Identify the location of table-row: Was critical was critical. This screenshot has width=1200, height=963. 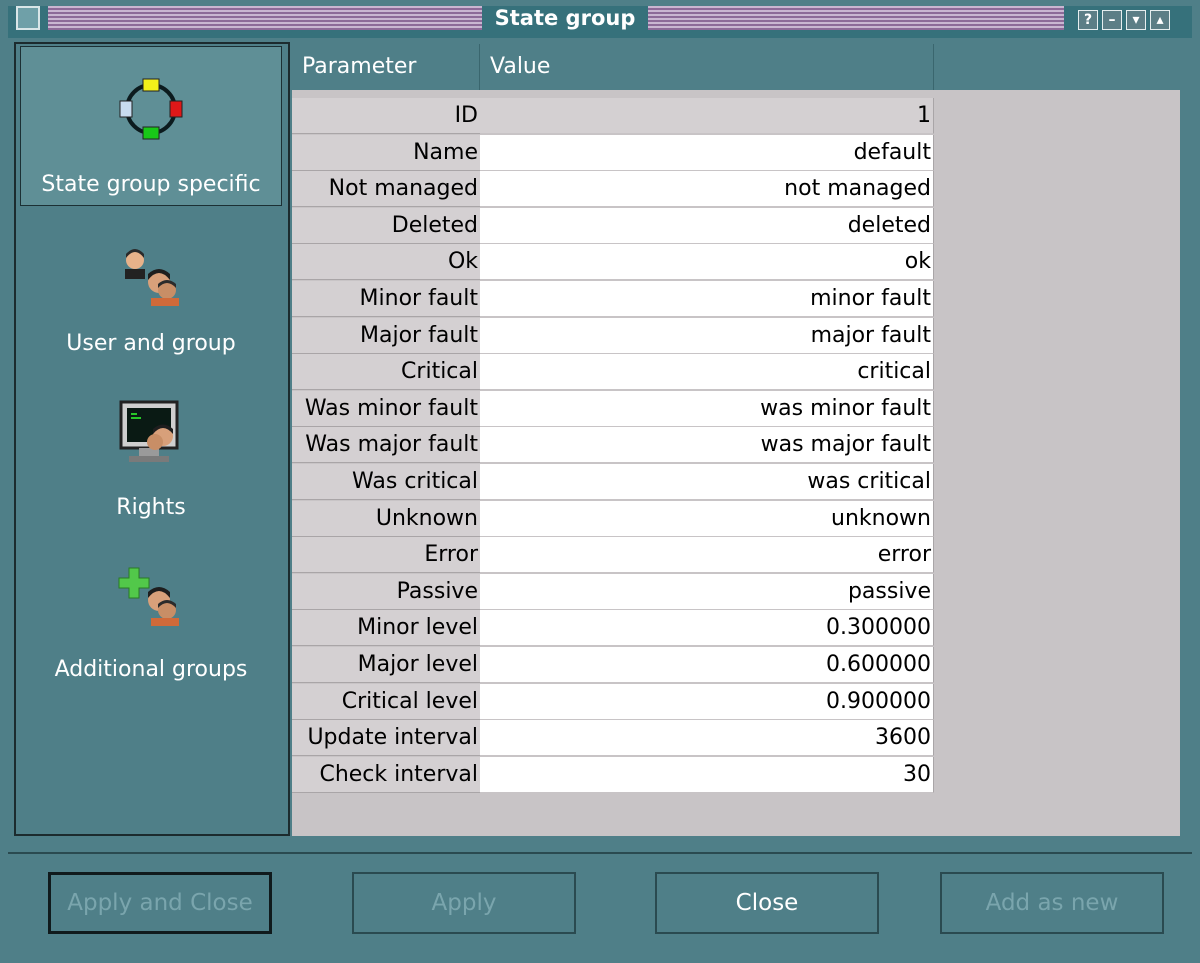
(613, 482).